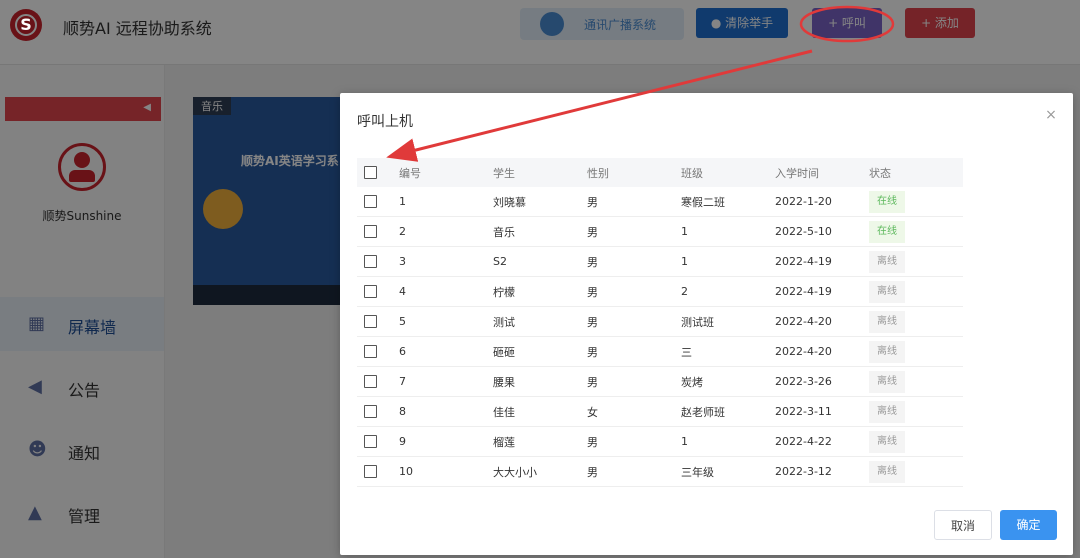 This screenshot has height=558, width=1080. I want to click on table-row: 7 腰果男炭烤 2022-3-26 离线, so click(660, 381).